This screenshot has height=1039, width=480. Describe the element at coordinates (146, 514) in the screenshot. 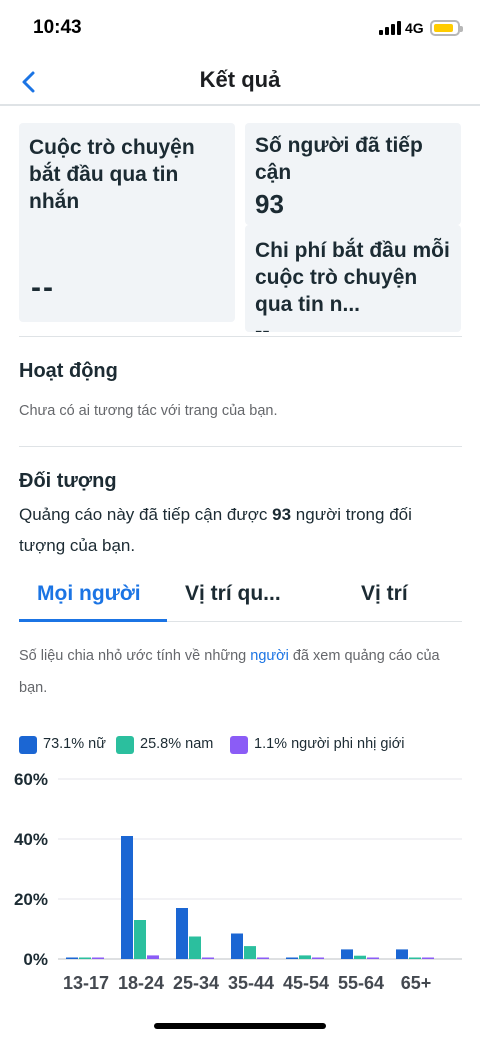

I see `audience-text-before: Quảng cáo này đã tiếp cận được` at that location.